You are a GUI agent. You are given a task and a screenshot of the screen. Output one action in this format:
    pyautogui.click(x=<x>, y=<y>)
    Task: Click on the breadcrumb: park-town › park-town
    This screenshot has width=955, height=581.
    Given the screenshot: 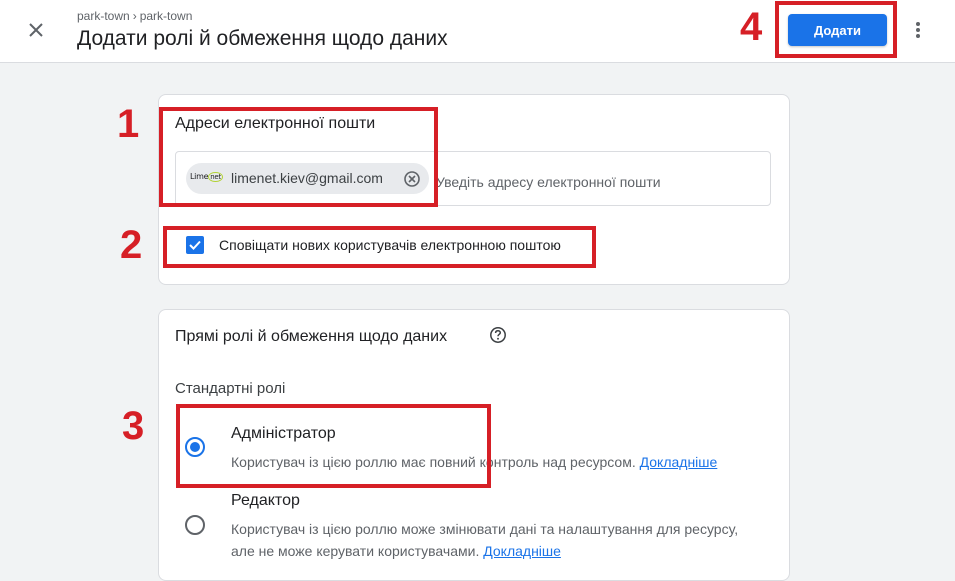 What is the action you would take?
    pyautogui.click(x=134, y=16)
    